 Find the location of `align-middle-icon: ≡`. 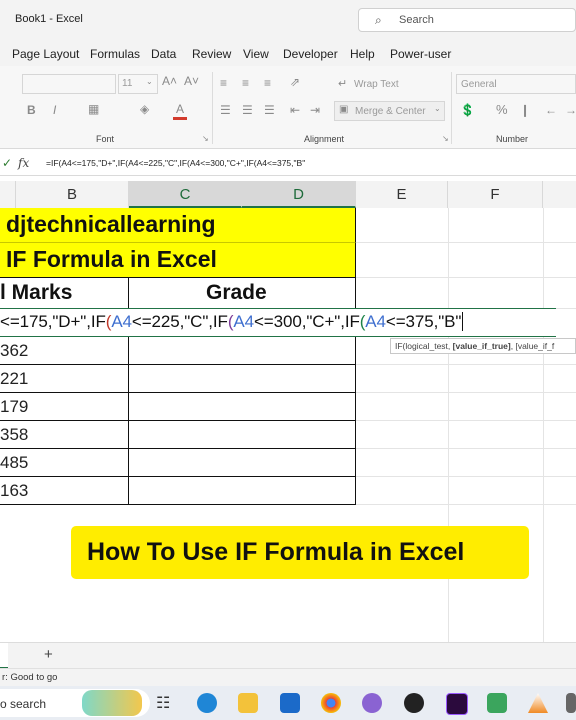

align-middle-icon: ≡ is located at coordinates (245, 83).